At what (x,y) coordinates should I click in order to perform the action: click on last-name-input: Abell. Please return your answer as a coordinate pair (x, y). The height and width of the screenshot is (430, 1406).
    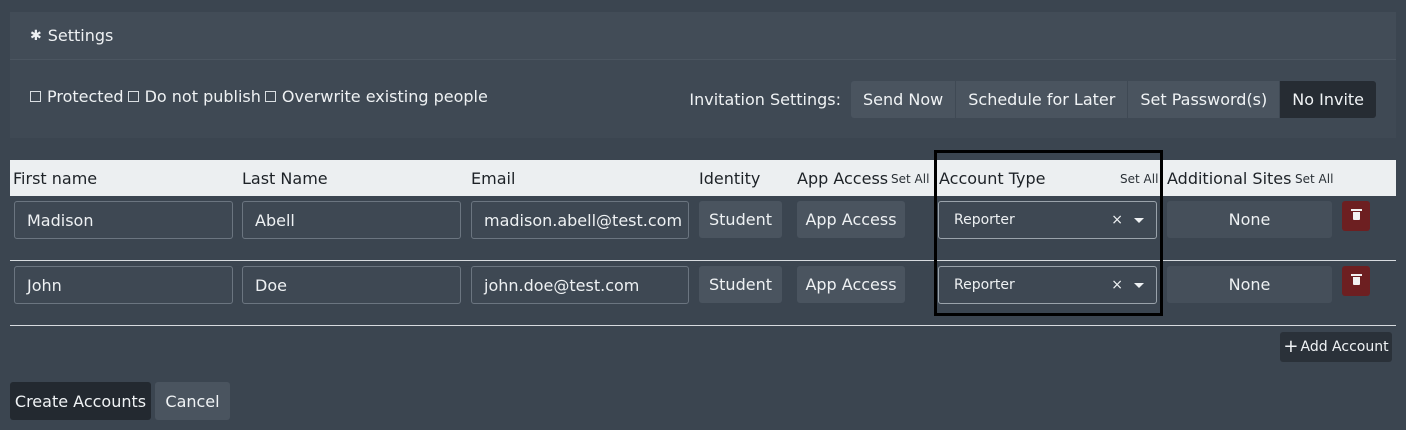
    Looking at the image, I should click on (351, 220).